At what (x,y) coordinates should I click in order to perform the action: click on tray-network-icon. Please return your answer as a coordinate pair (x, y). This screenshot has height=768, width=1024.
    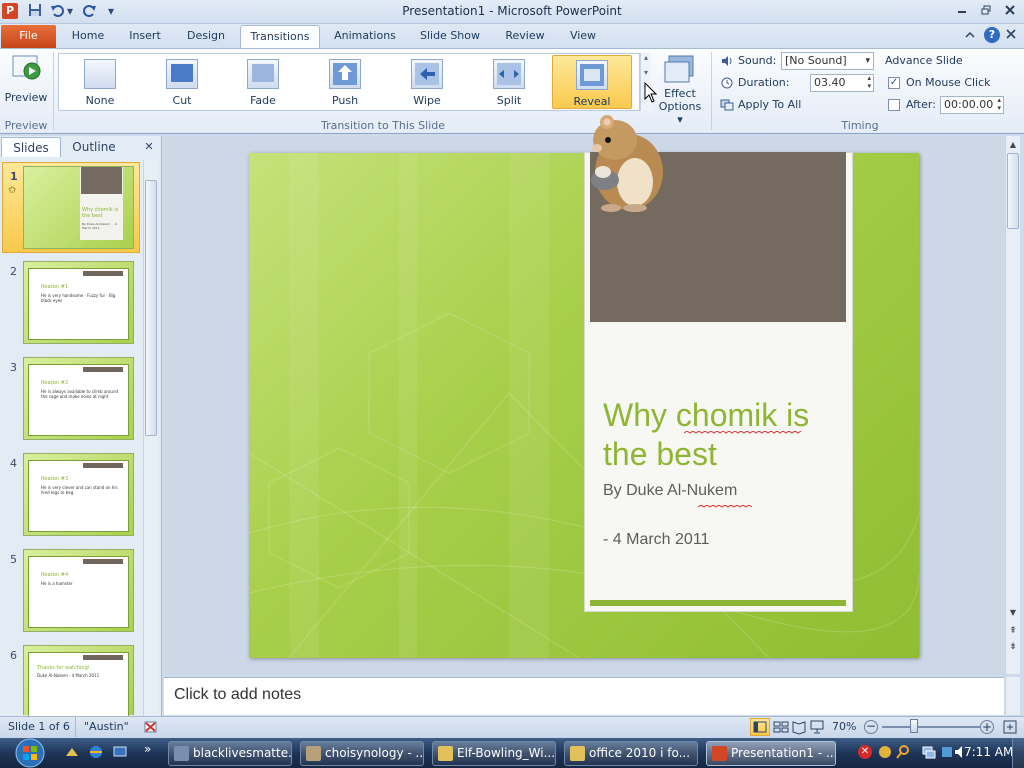
    Looking at the image, I should click on (929, 752).